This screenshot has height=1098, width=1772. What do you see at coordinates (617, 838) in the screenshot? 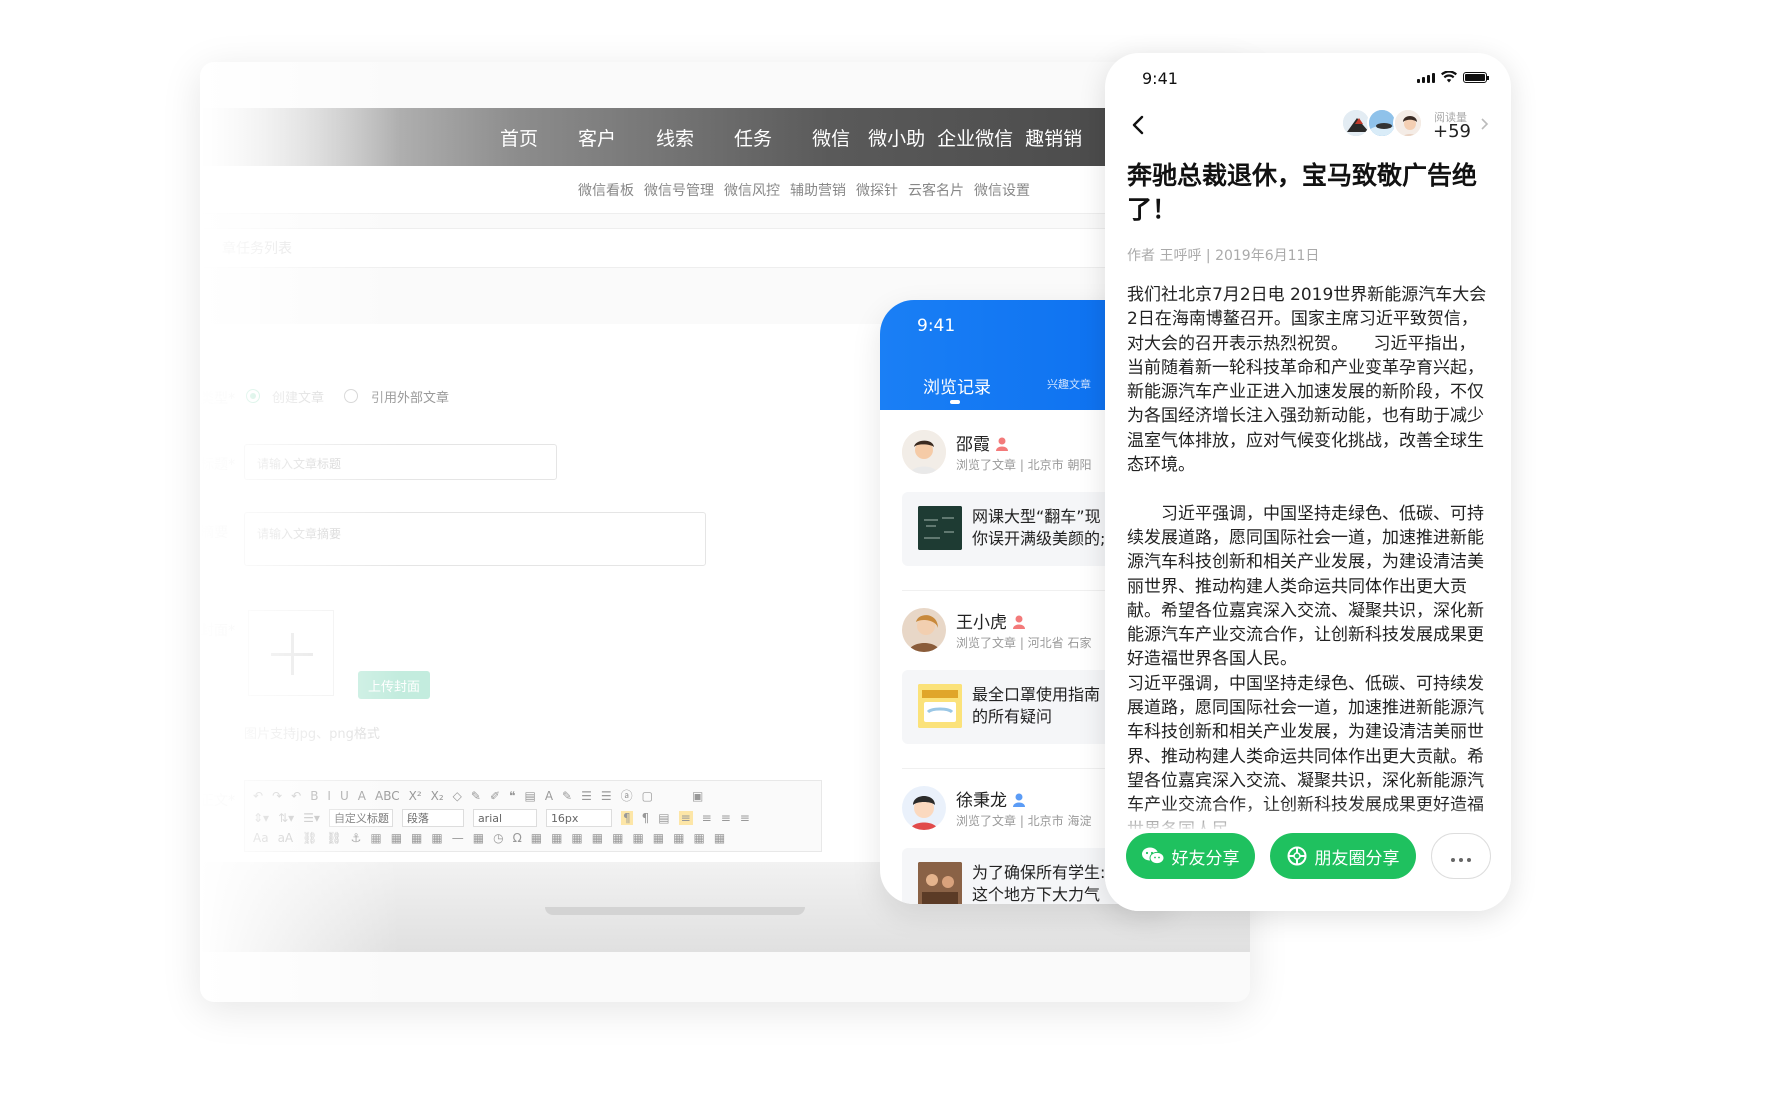
I see `table-row-icon: ▦` at bounding box center [617, 838].